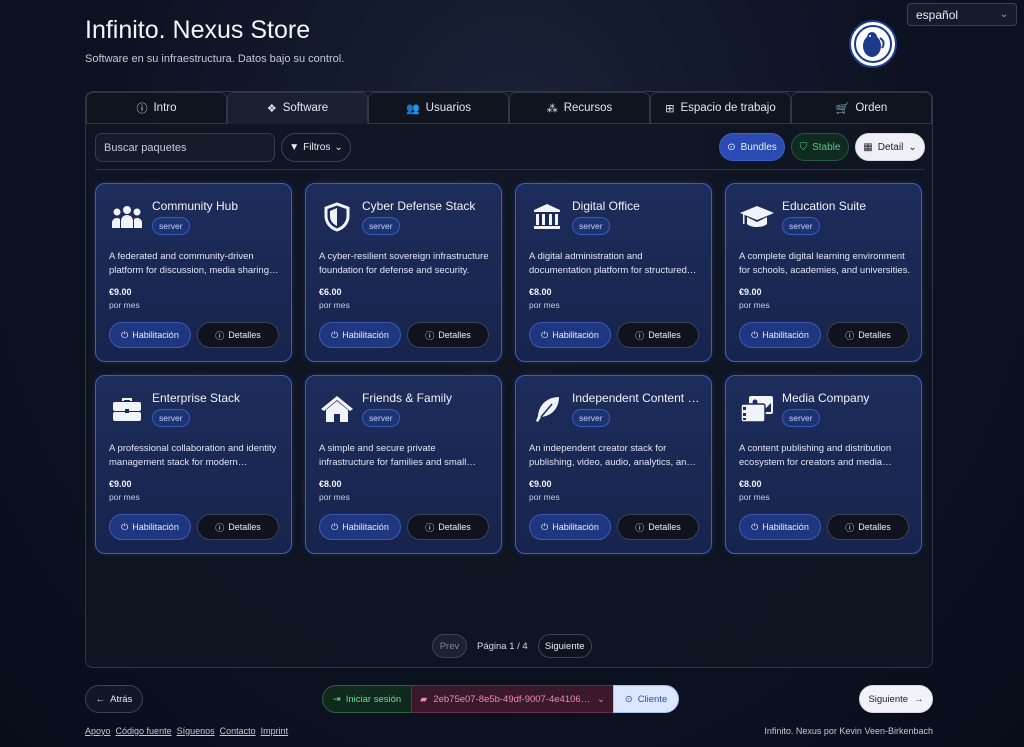 The image size is (1024, 747). What do you see at coordinates (564, 646) in the screenshot?
I see `next-page-button: Siguiente` at bounding box center [564, 646].